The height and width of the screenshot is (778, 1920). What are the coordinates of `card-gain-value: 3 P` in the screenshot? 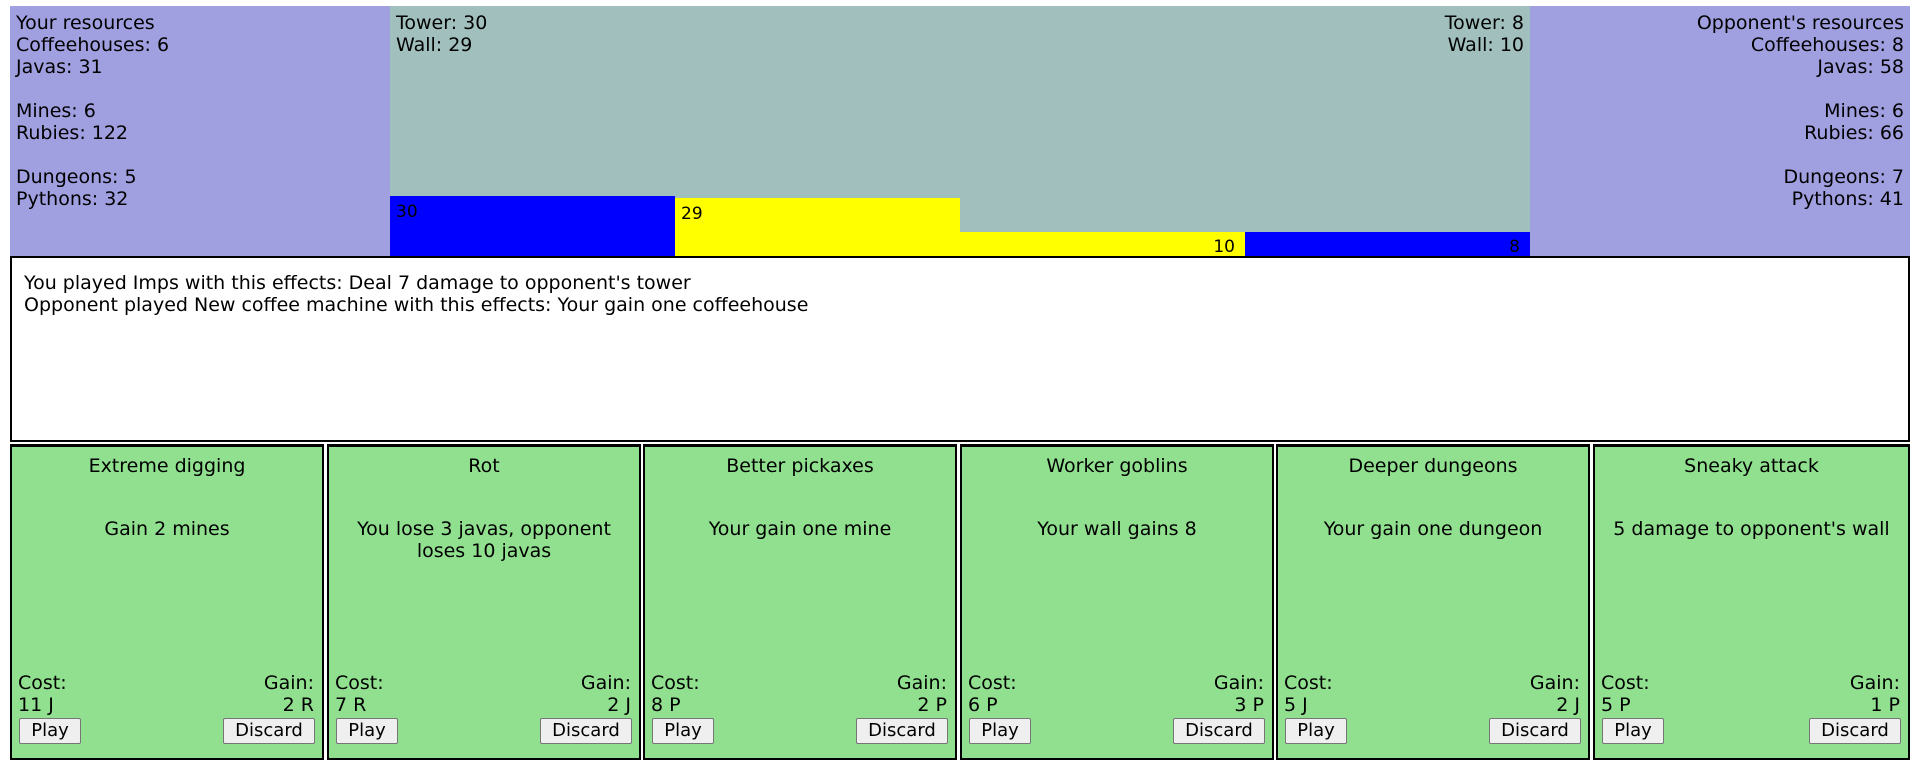 It's located at (1249, 705).